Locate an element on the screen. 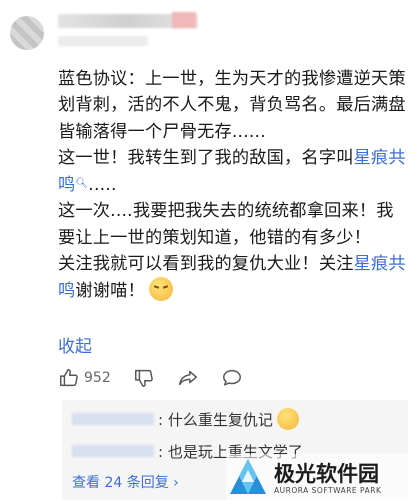  reply-item: : 什么重生复仇记 is located at coordinates (185, 419).